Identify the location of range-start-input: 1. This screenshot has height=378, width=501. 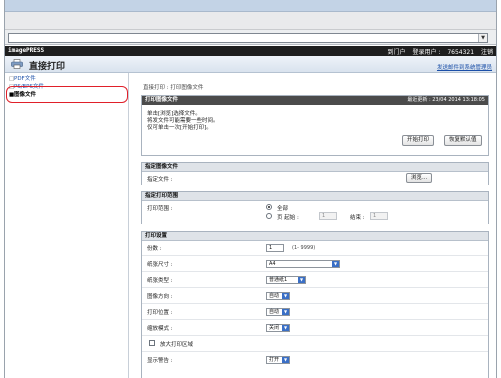
(328, 216).